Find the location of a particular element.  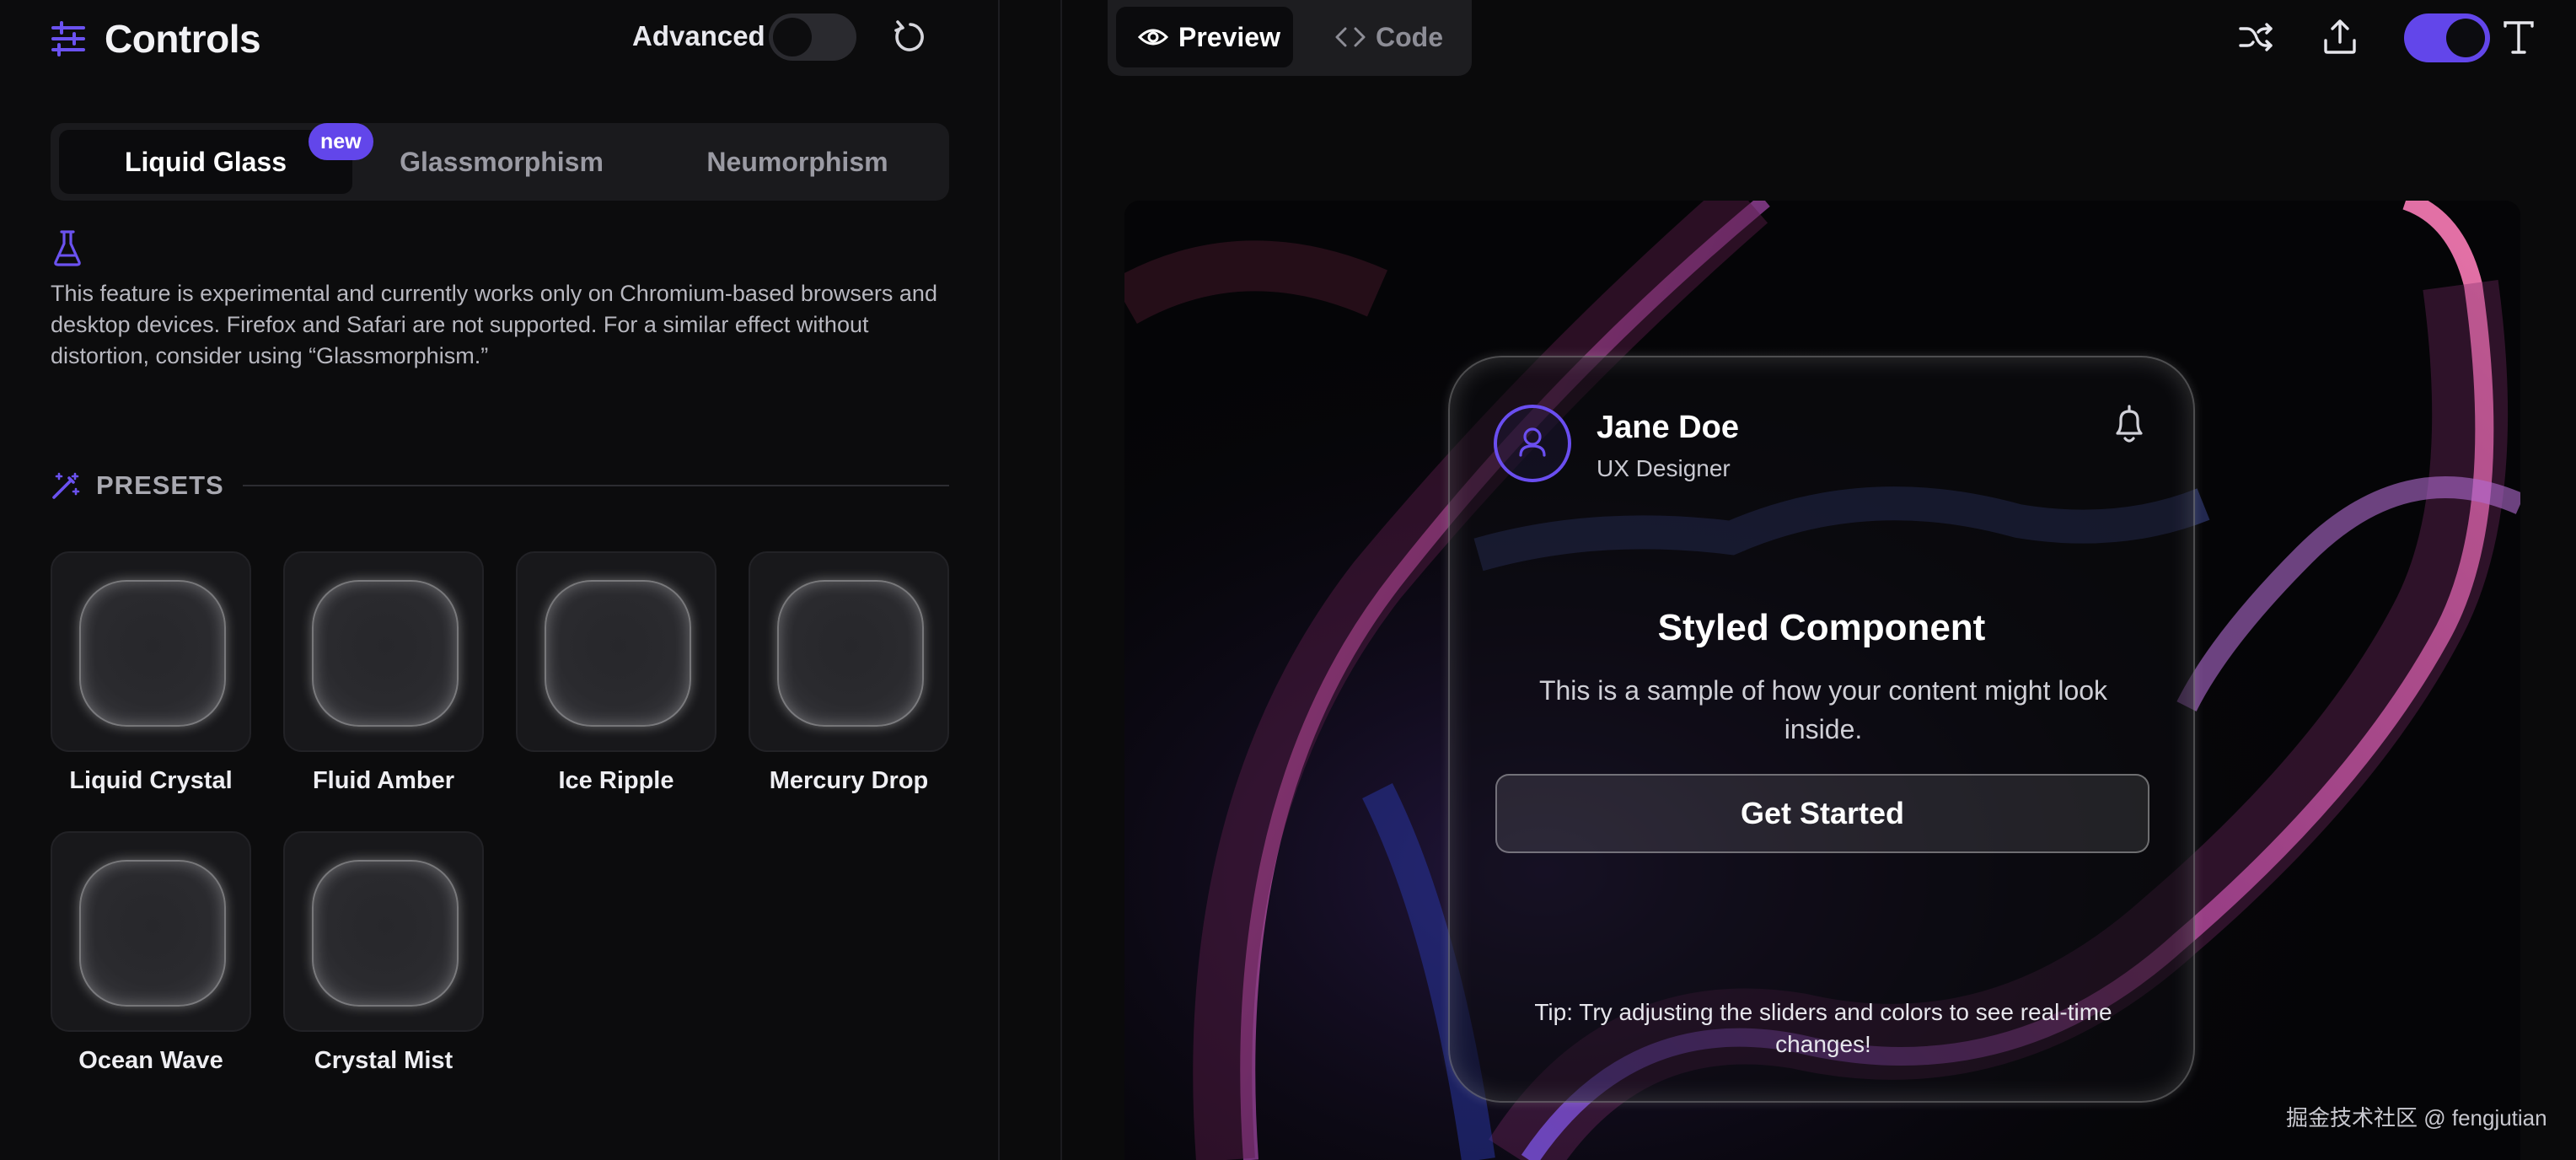

text-icon is located at coordinates (2518, 37).